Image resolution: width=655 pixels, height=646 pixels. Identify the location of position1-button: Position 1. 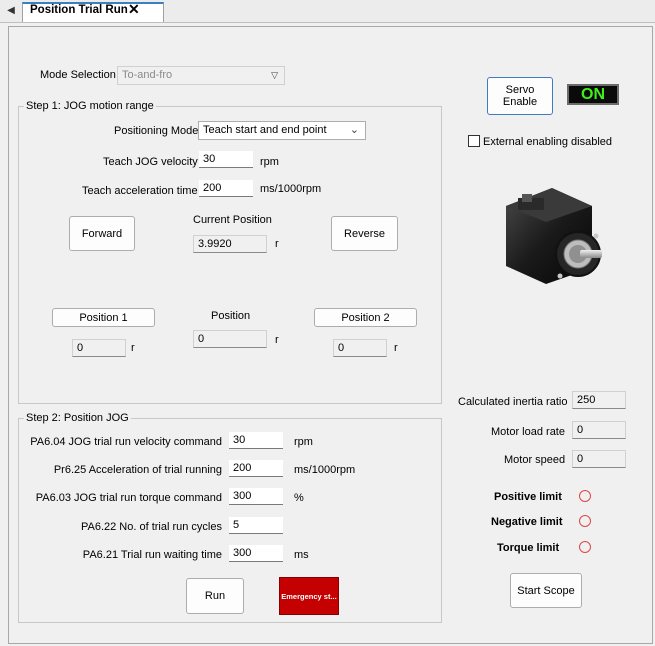
(103, 317).